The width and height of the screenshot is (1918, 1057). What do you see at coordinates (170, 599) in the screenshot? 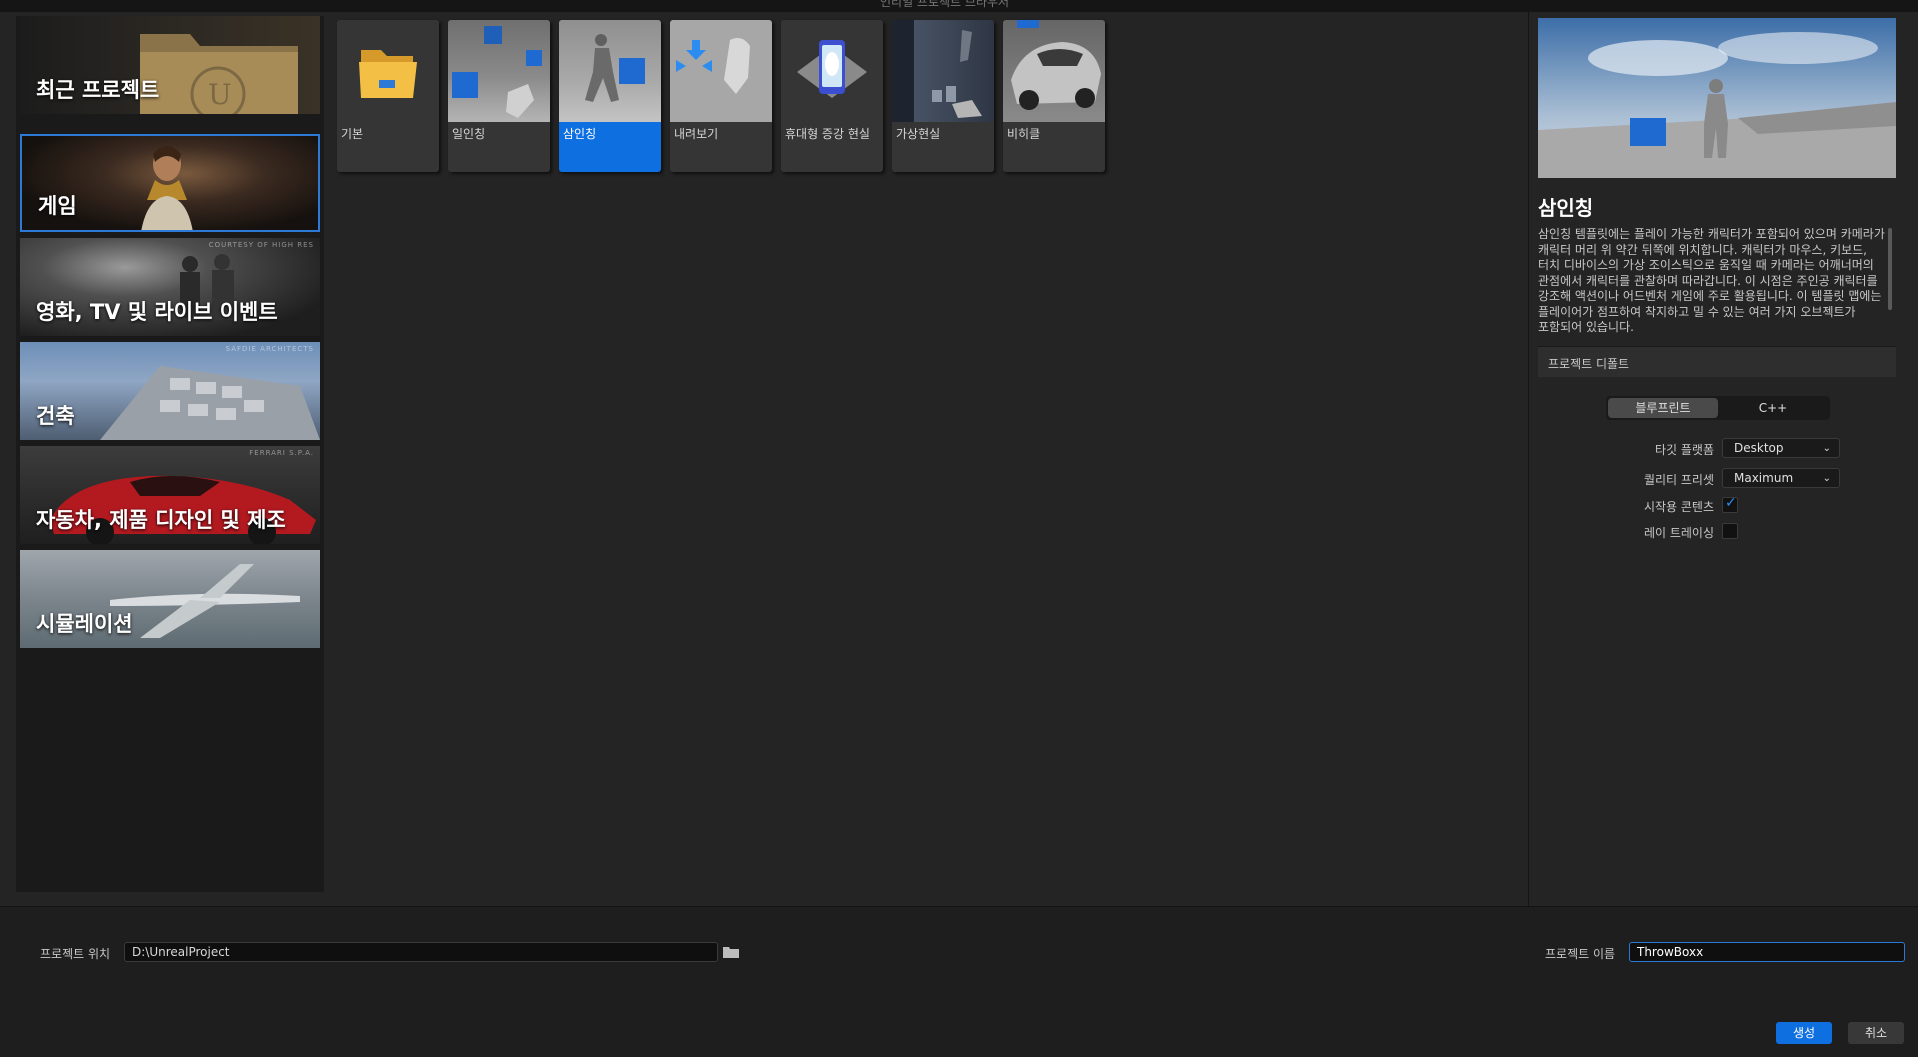
I see `category-simulation: 시뮬레이션` at bounding box center [170, 599].